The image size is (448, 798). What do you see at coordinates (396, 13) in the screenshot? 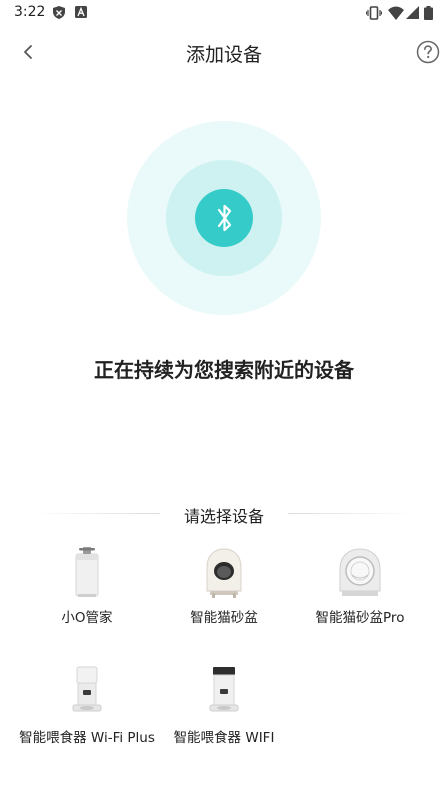
I see `wifi-icon` at bounding box center [396, 13].